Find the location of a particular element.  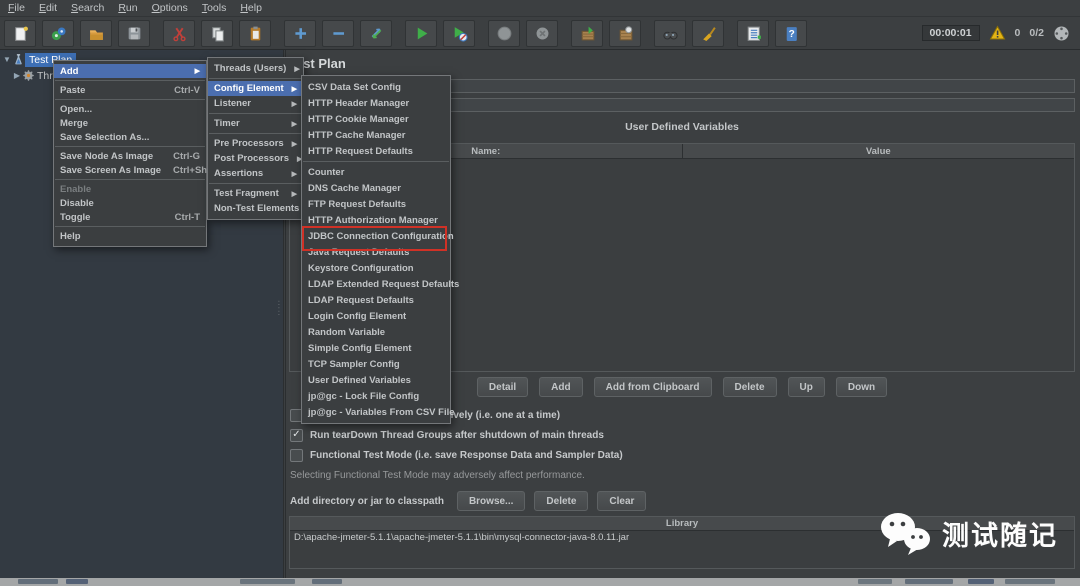

menu-item-http-header-manager: HTTP Header Manager is located at coordinates (376, 103).